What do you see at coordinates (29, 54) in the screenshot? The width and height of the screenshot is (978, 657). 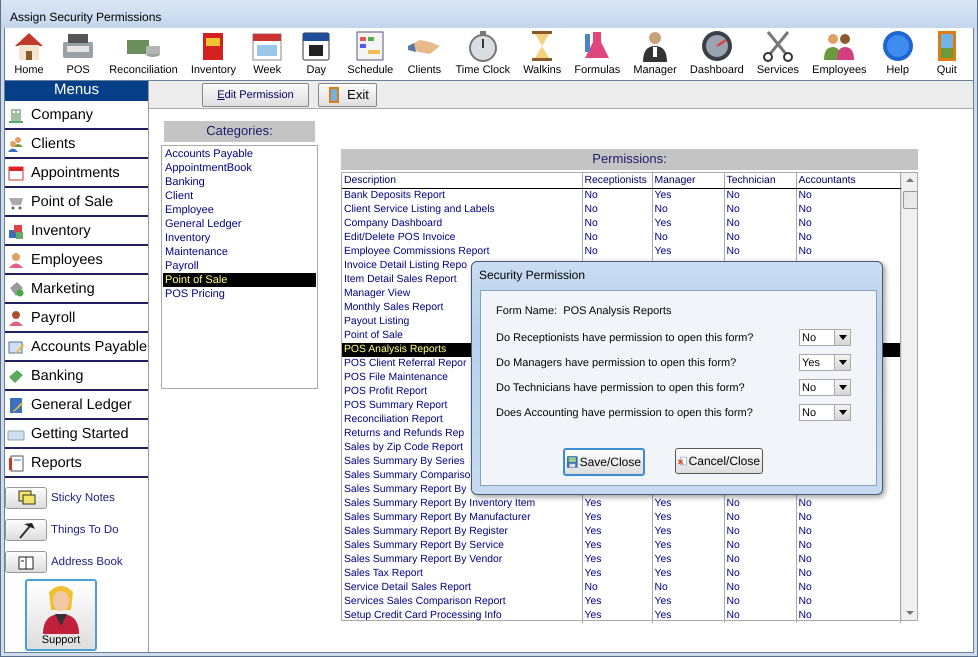 I see `toolbar-button: Home` at bounding box center [29, 54].